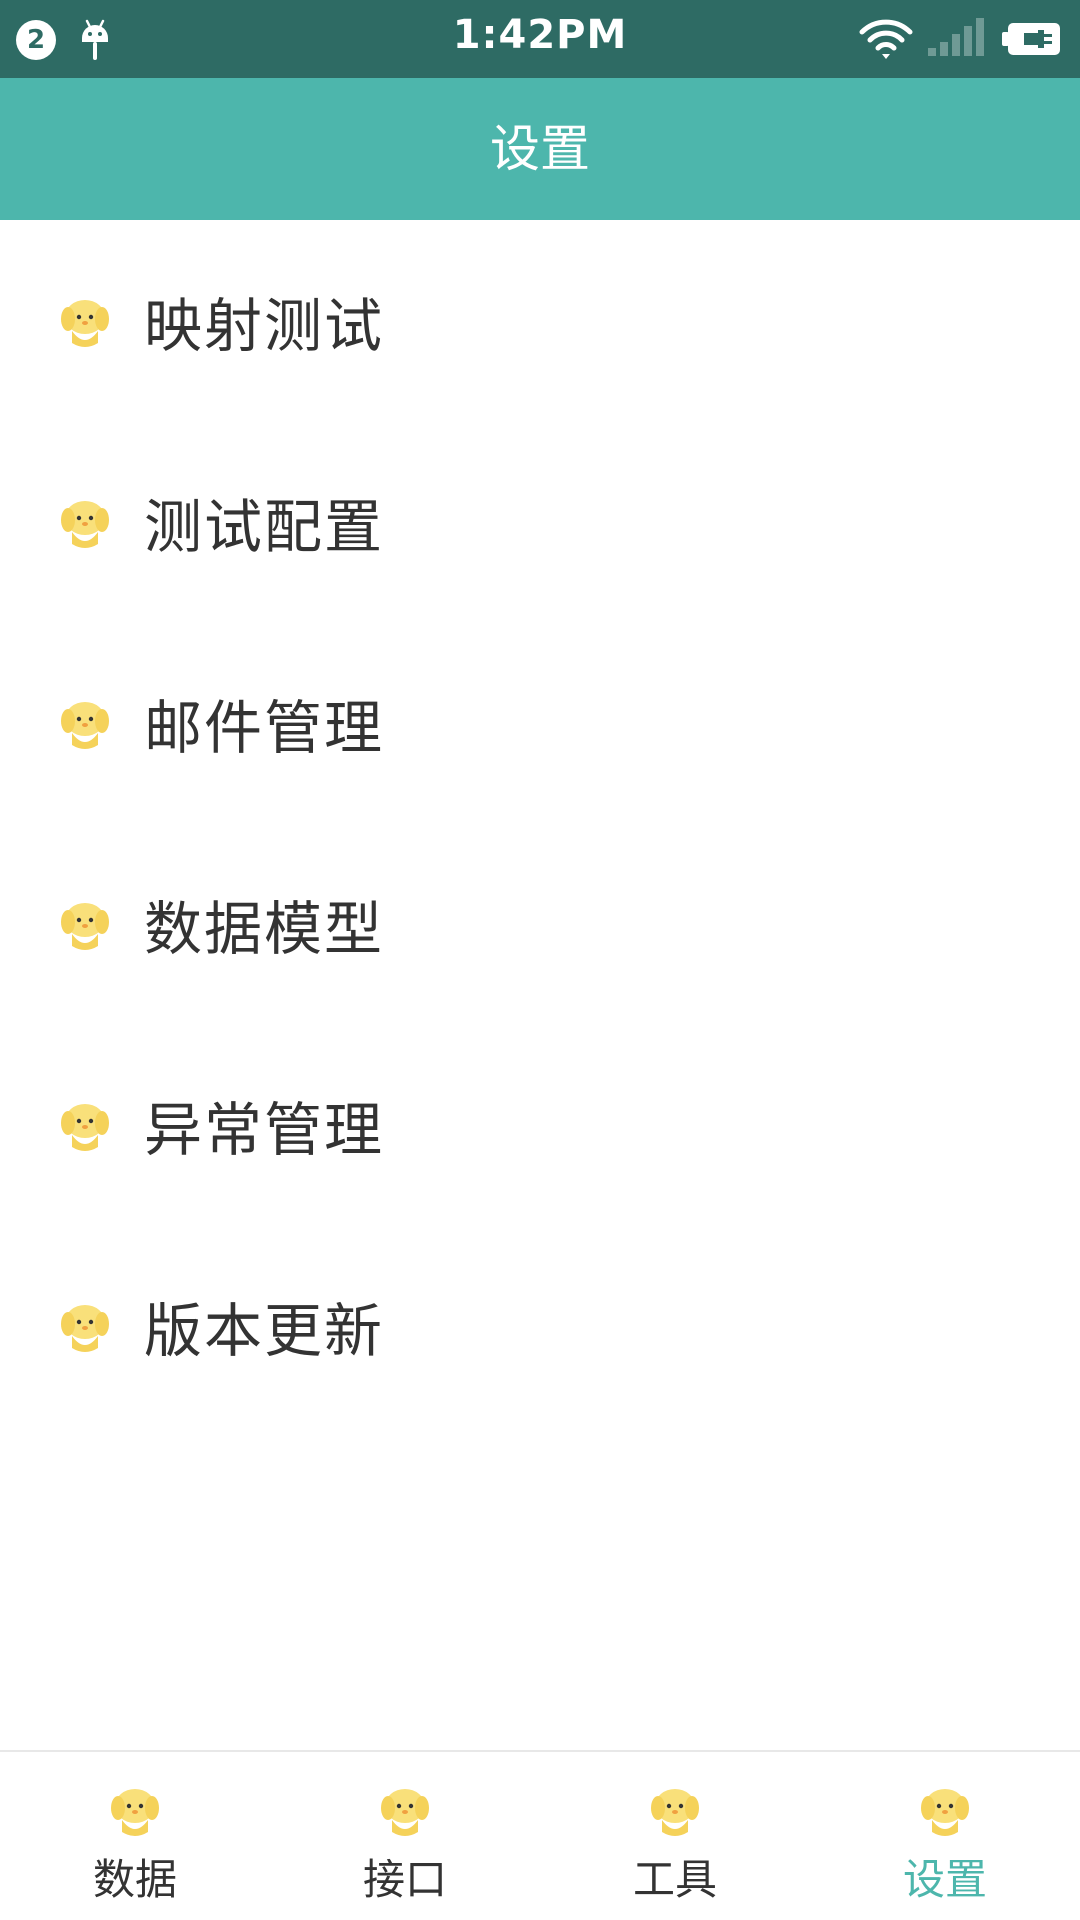  I want to click on page-title: 设置, so click(540, 149).